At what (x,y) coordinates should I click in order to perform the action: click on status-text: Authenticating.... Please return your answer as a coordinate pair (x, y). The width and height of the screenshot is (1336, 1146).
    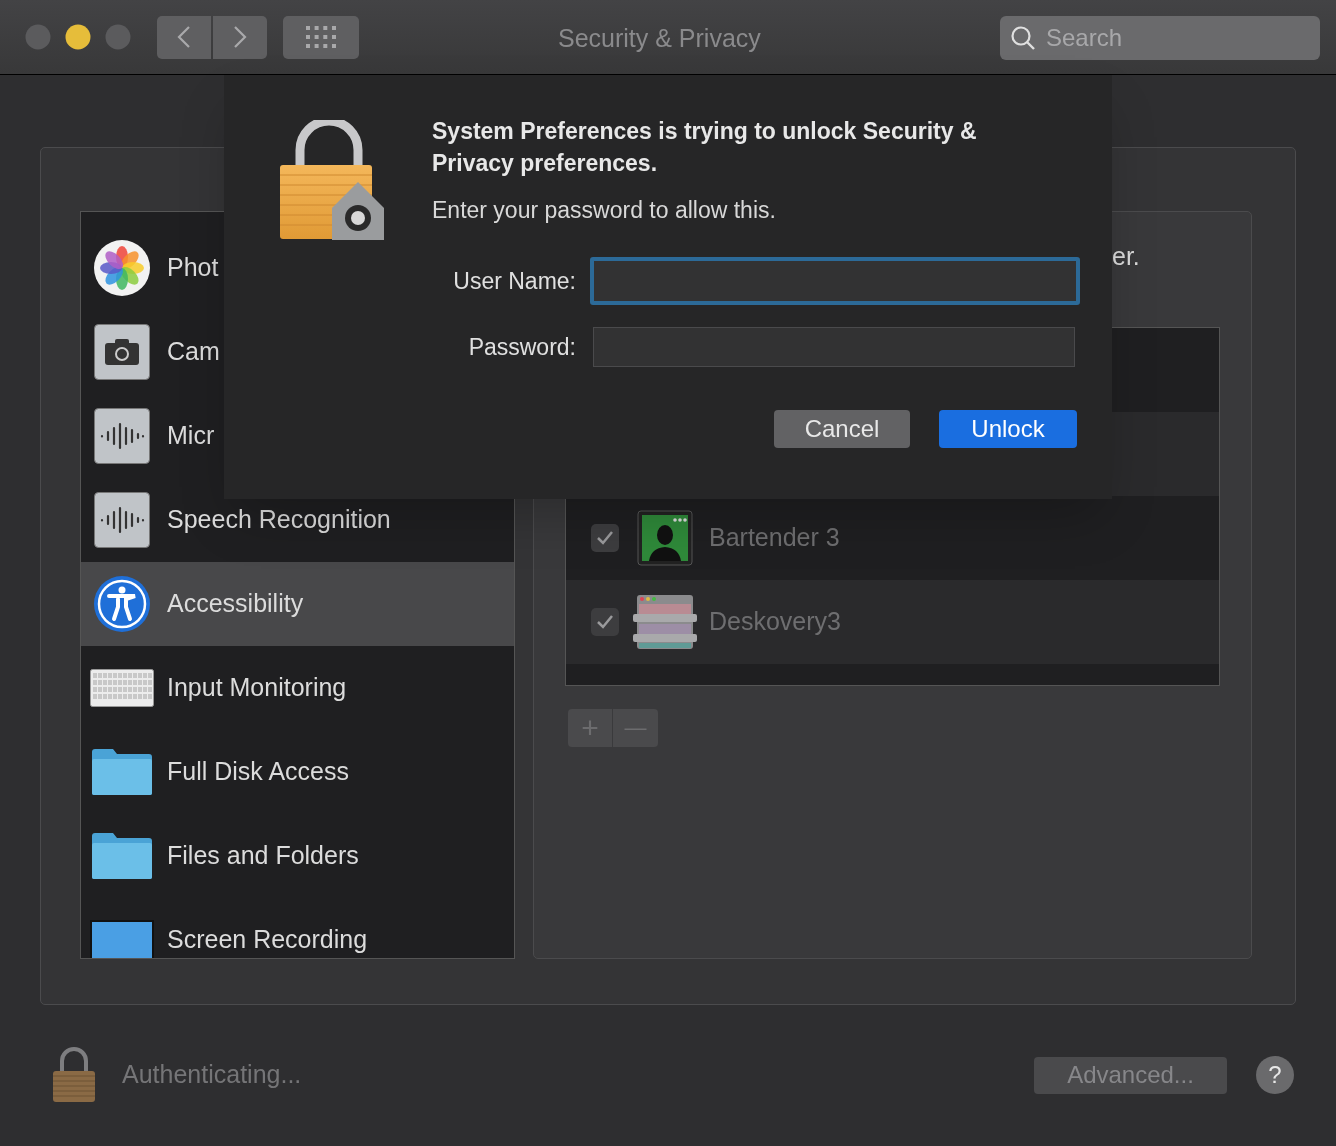
    Looking at the image, I should click on (212, 1075).